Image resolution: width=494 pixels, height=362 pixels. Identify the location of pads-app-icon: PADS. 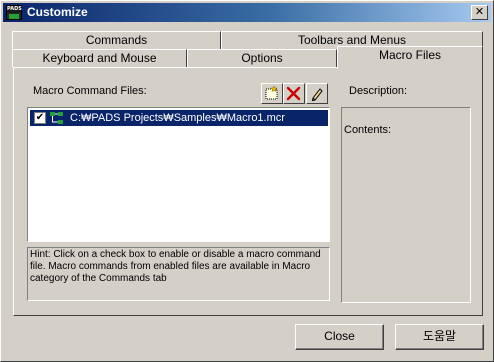
(14, 12).